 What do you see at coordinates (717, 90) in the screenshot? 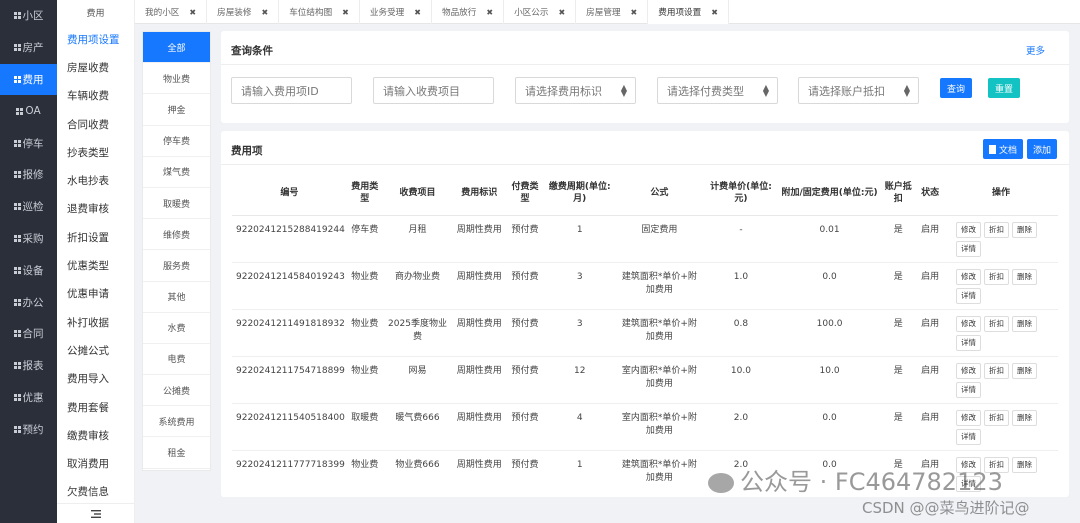
I see `pay-type-select: 请选择付费类型 ▲ ▼` at bounding box center [717, 90].